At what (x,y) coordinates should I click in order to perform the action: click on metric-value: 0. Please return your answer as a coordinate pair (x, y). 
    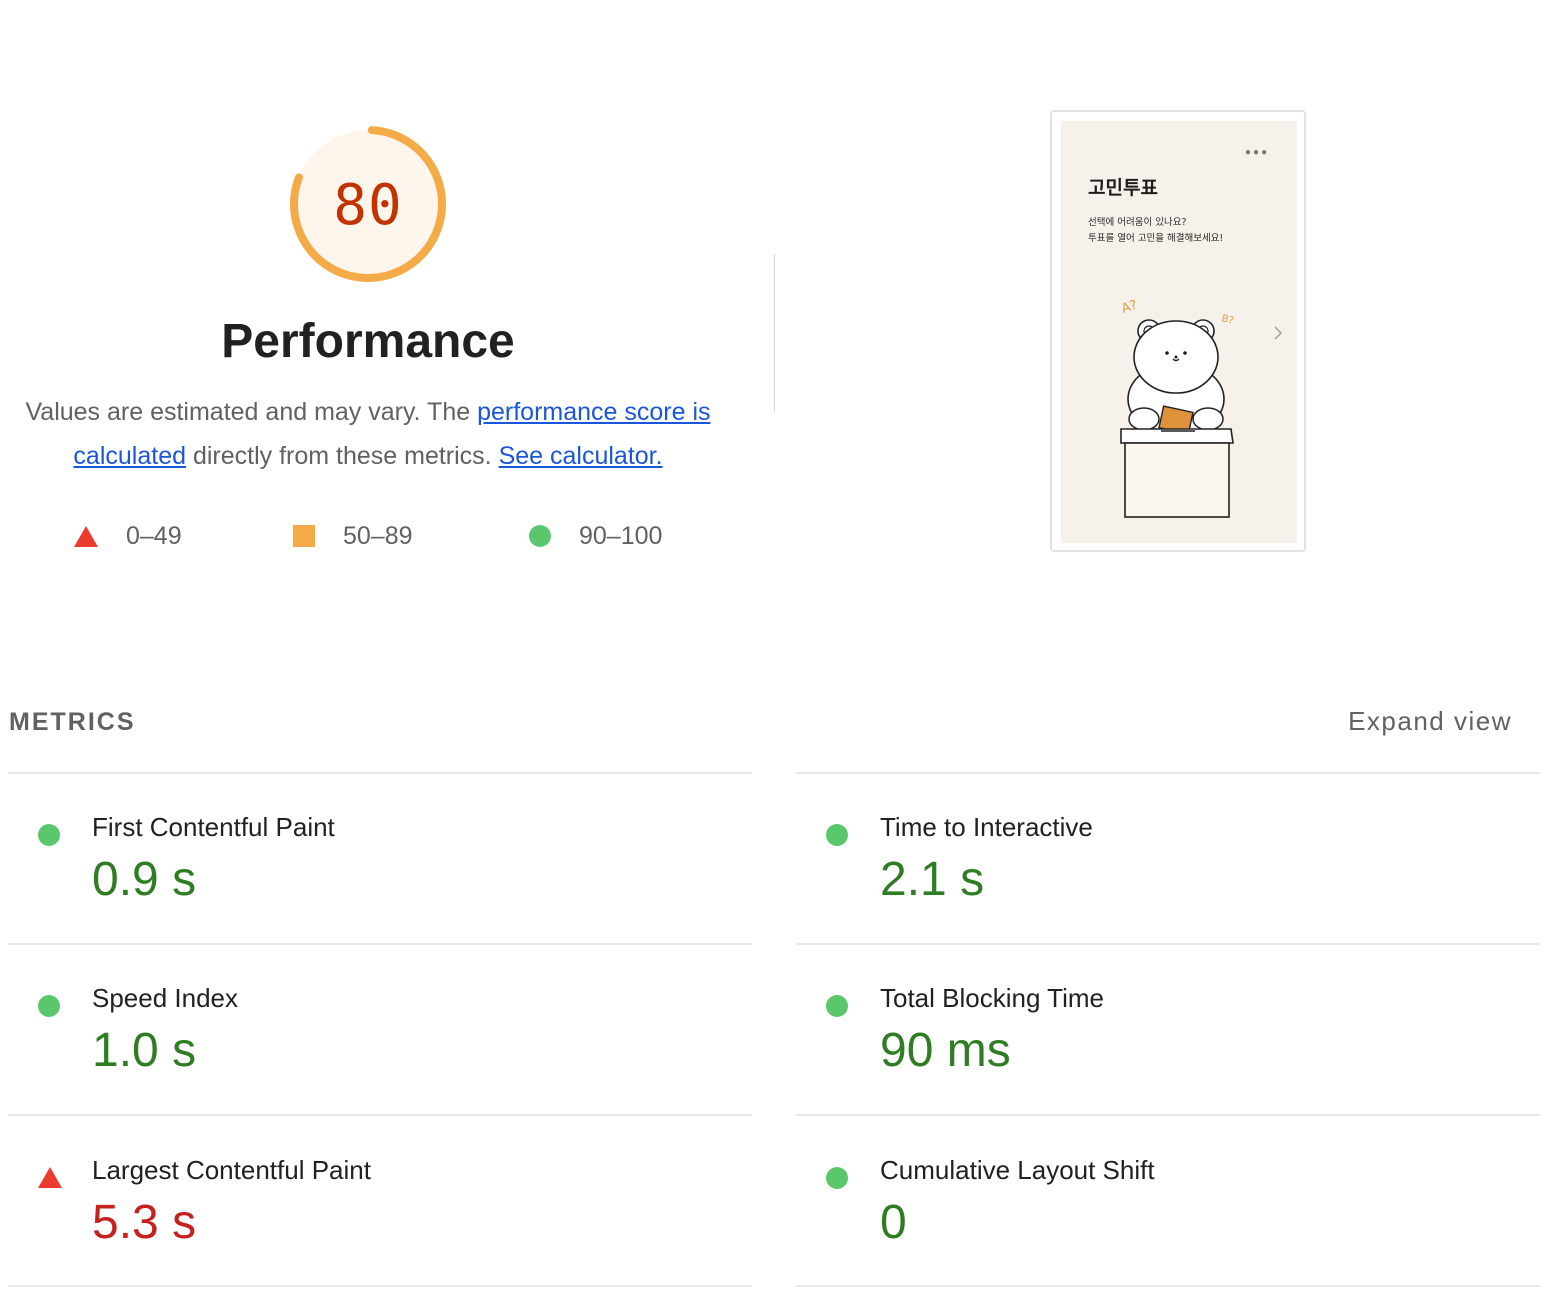
    Looking at the image, I should click on (893, 1222).